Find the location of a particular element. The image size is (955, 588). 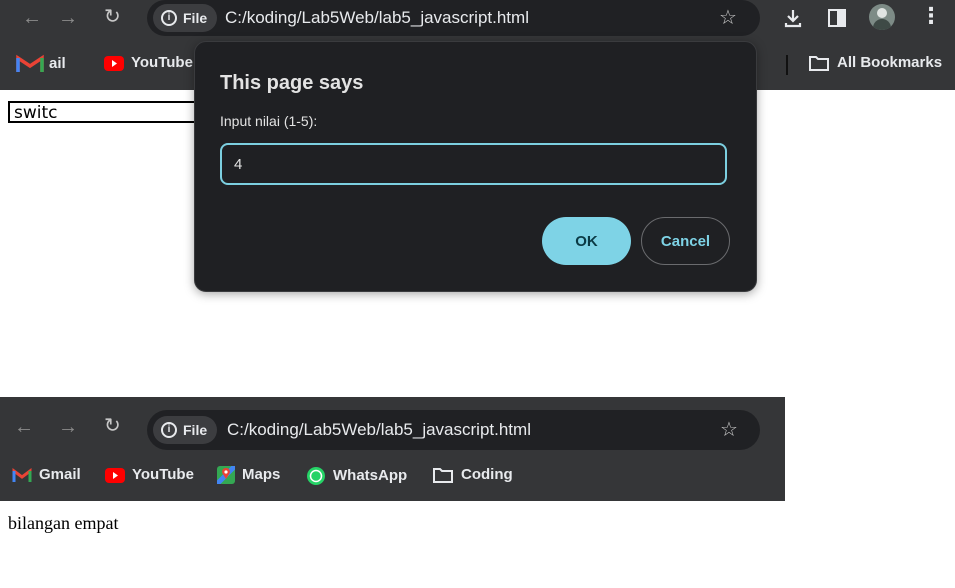

bookmark-whatsapp: WhatsApp is located at coordinates (356, 476).